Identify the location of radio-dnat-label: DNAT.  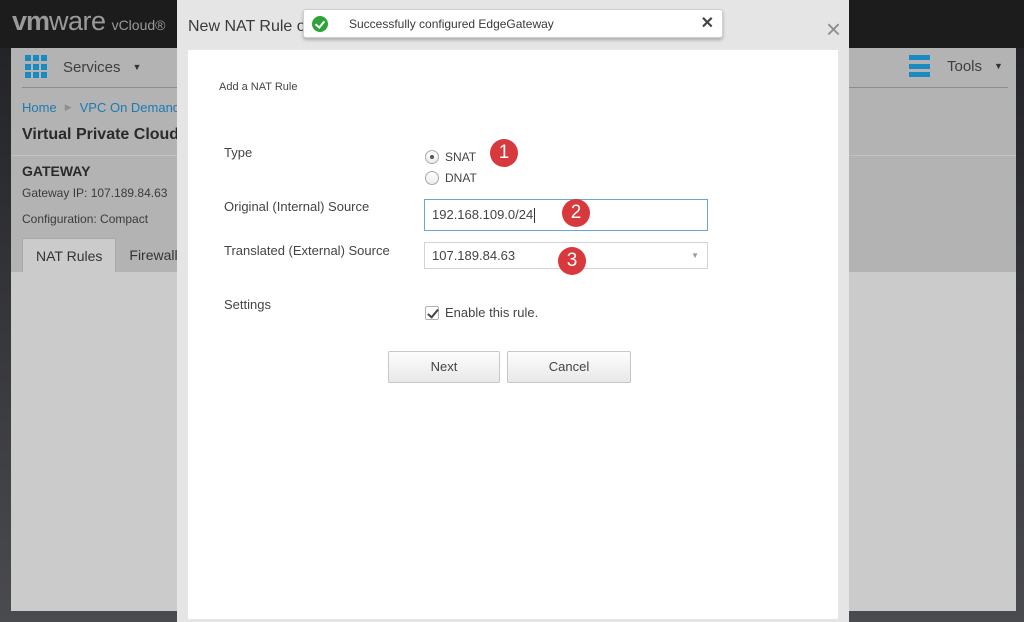
(461, 178).